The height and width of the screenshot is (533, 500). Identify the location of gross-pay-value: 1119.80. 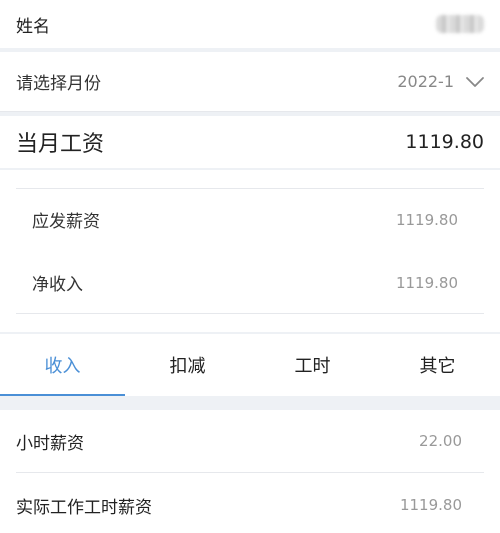
(426, 219).